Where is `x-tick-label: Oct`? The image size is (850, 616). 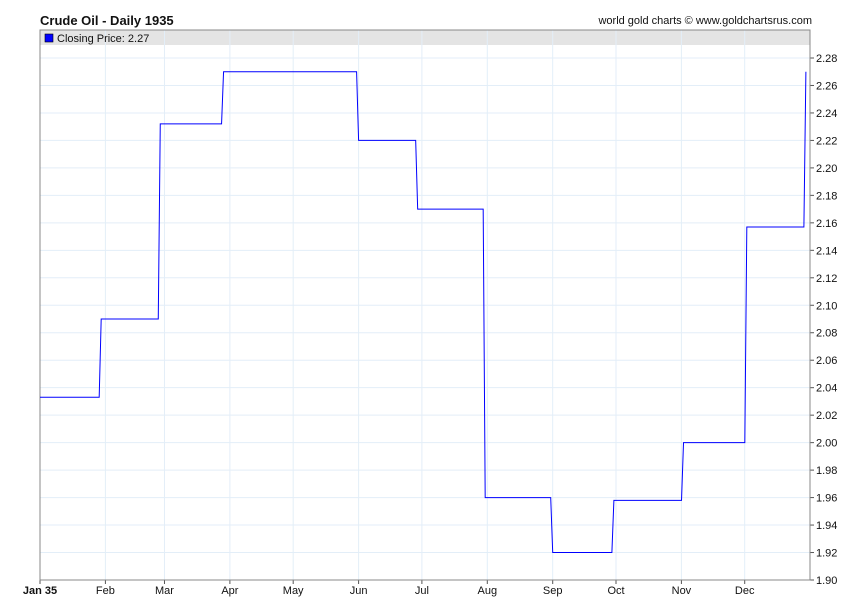
x-tick-label: Oct is located at coordinates (615, 591).